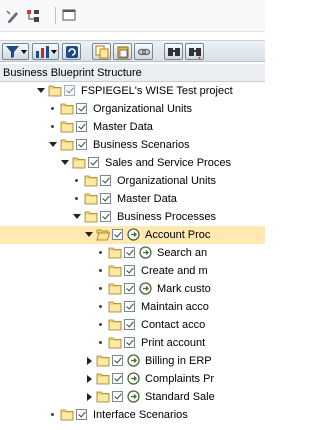 This screenshot has height=430, width=320. Describe the element at coordinates (54, 52) in the screenshot. I see `chevron-down-icon` at that location.